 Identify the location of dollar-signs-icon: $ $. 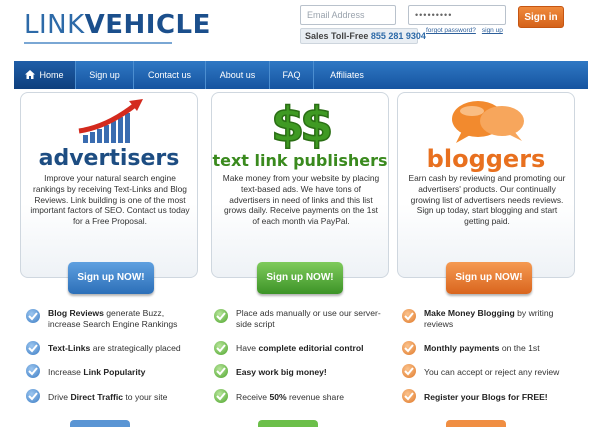
(301, 122).